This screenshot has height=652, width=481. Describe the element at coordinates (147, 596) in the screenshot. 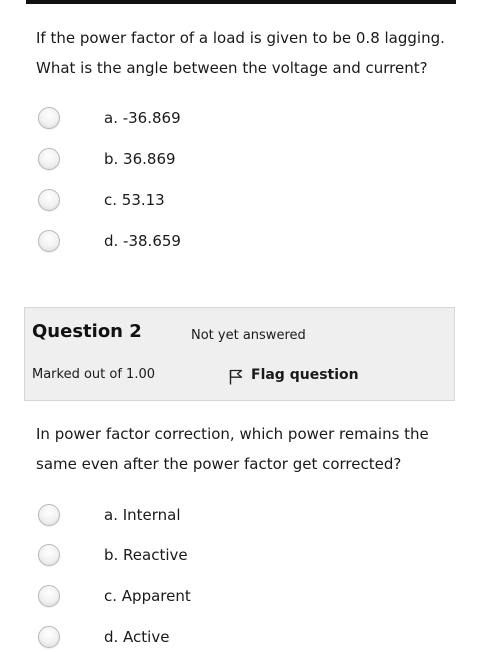

I see `q2-option-c-label: c. Apparent` at that location.